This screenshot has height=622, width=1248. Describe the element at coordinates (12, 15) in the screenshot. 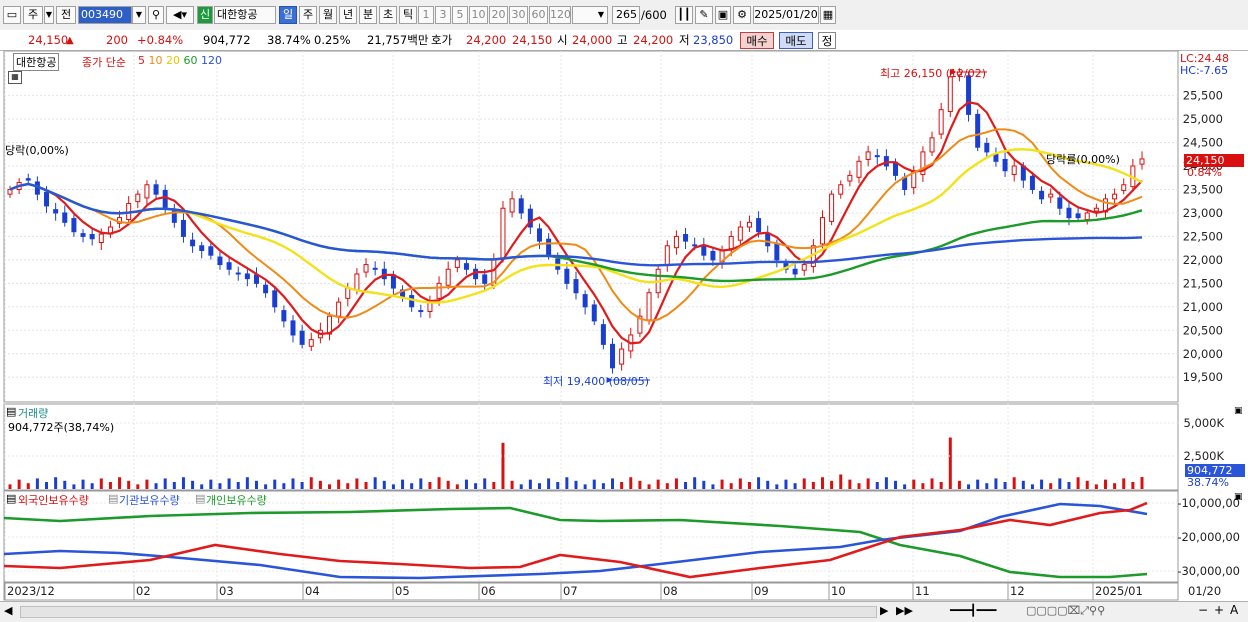

I see `layout-icon: ▭` at that location.